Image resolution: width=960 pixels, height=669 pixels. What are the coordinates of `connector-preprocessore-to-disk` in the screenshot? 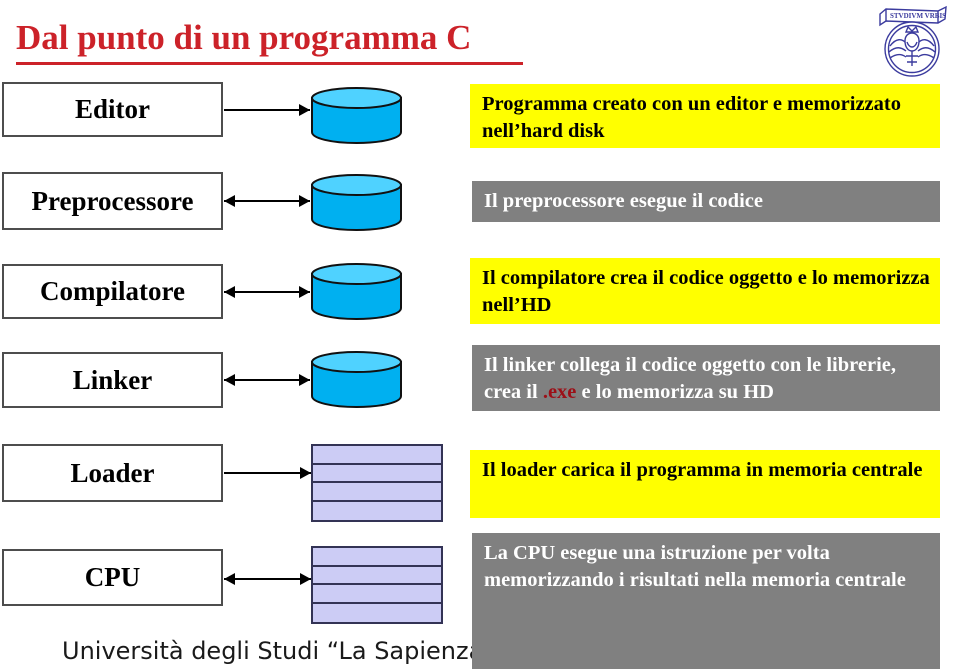 It's located at (267, 201).